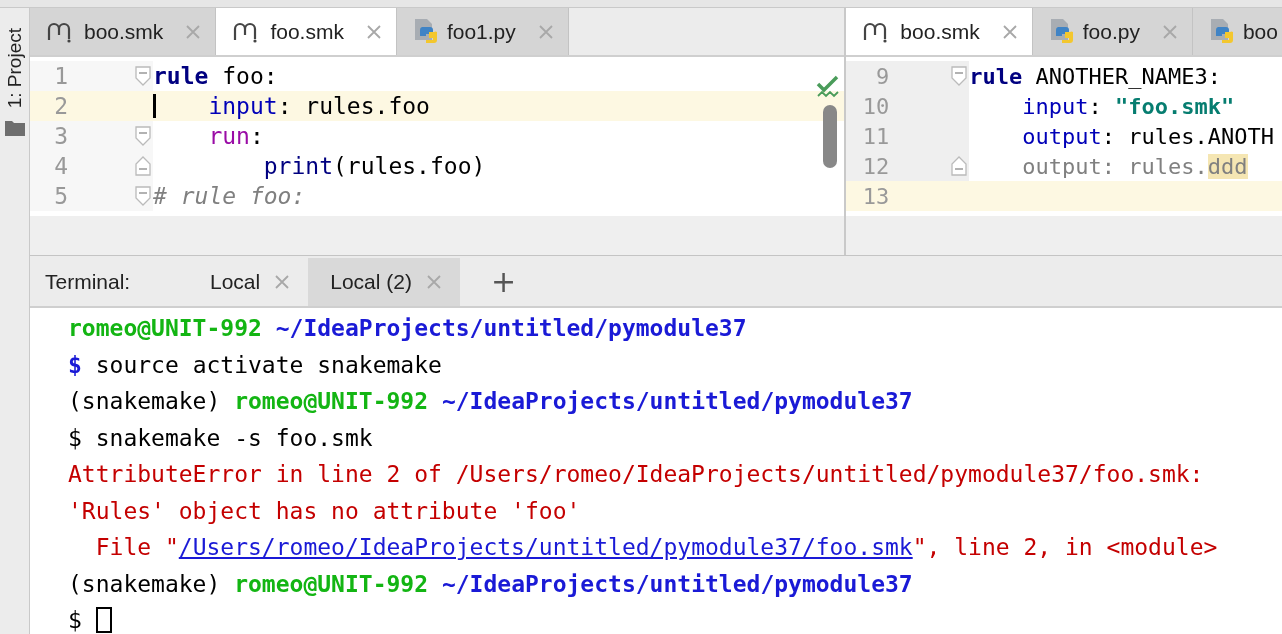  I want to click on code-line: # rule foo:, so click(229, 196).